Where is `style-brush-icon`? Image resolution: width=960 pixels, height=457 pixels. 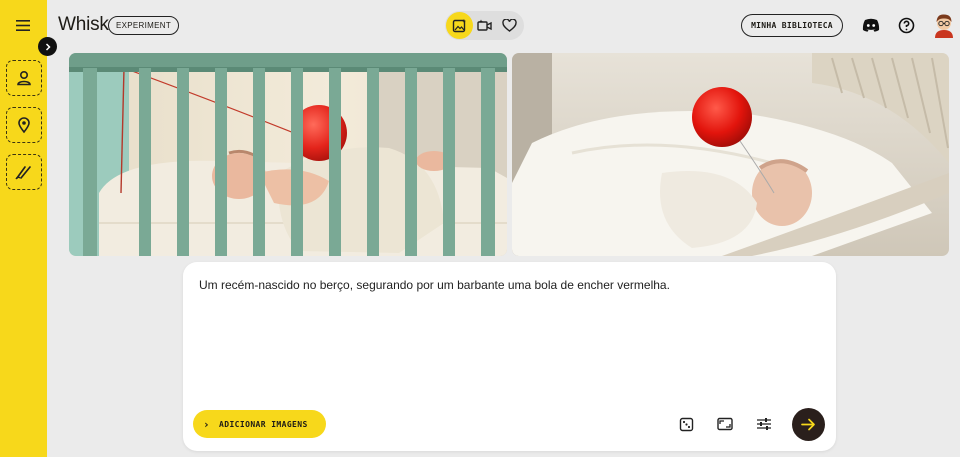
style-brush-icon is located at coordinates (23, 173).